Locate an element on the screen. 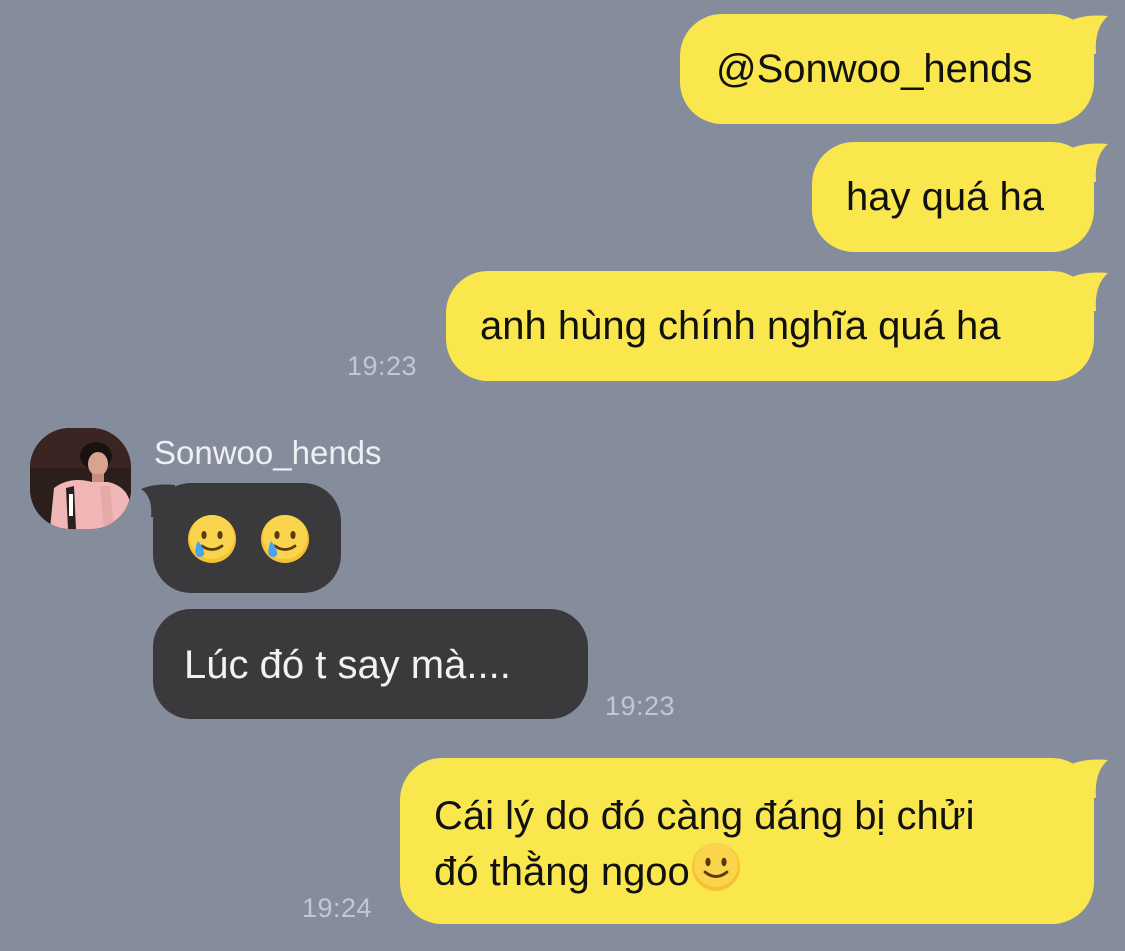  outgoing-message-bubble: hay quá ha is located at coordinates (960, 197).